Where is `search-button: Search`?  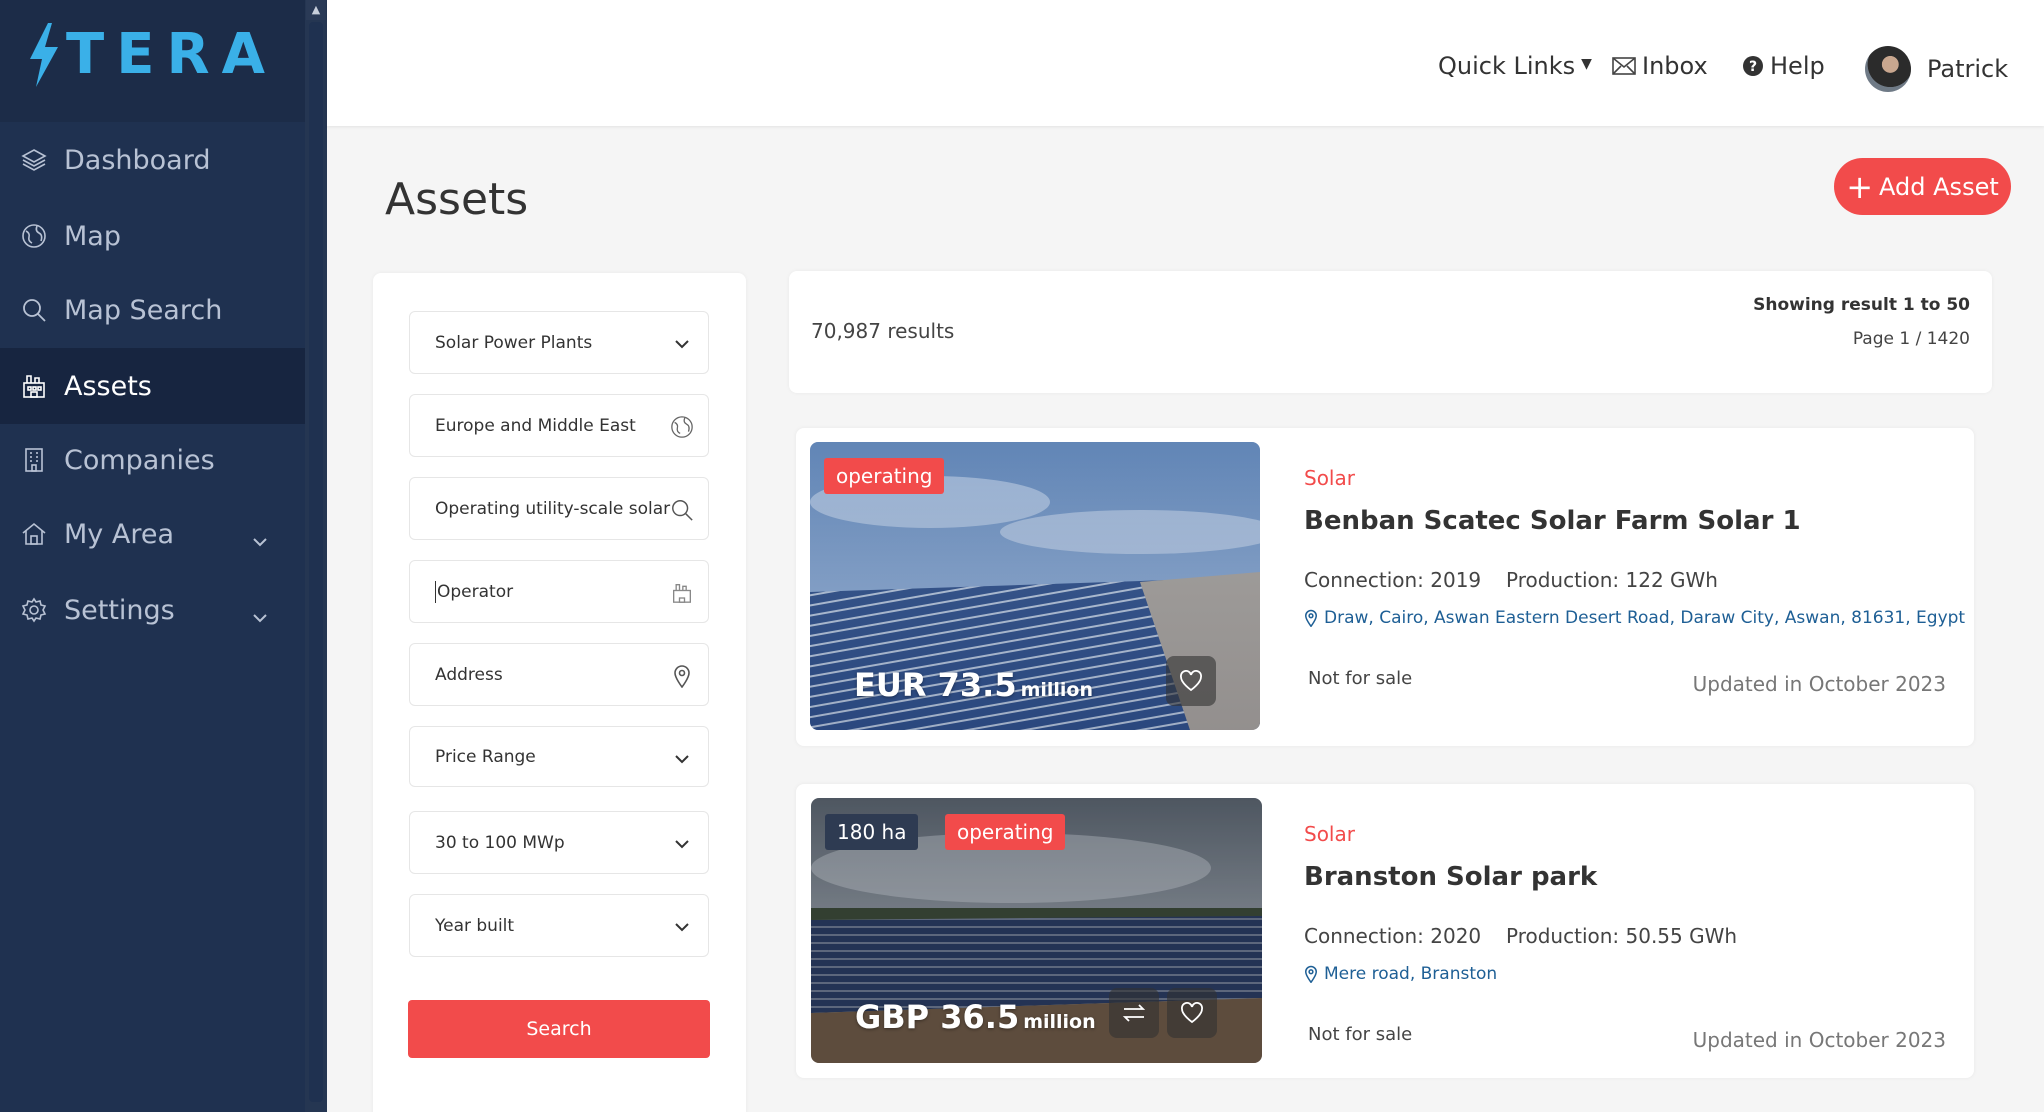
search-button: Search is located at coordinates (559, 1029).